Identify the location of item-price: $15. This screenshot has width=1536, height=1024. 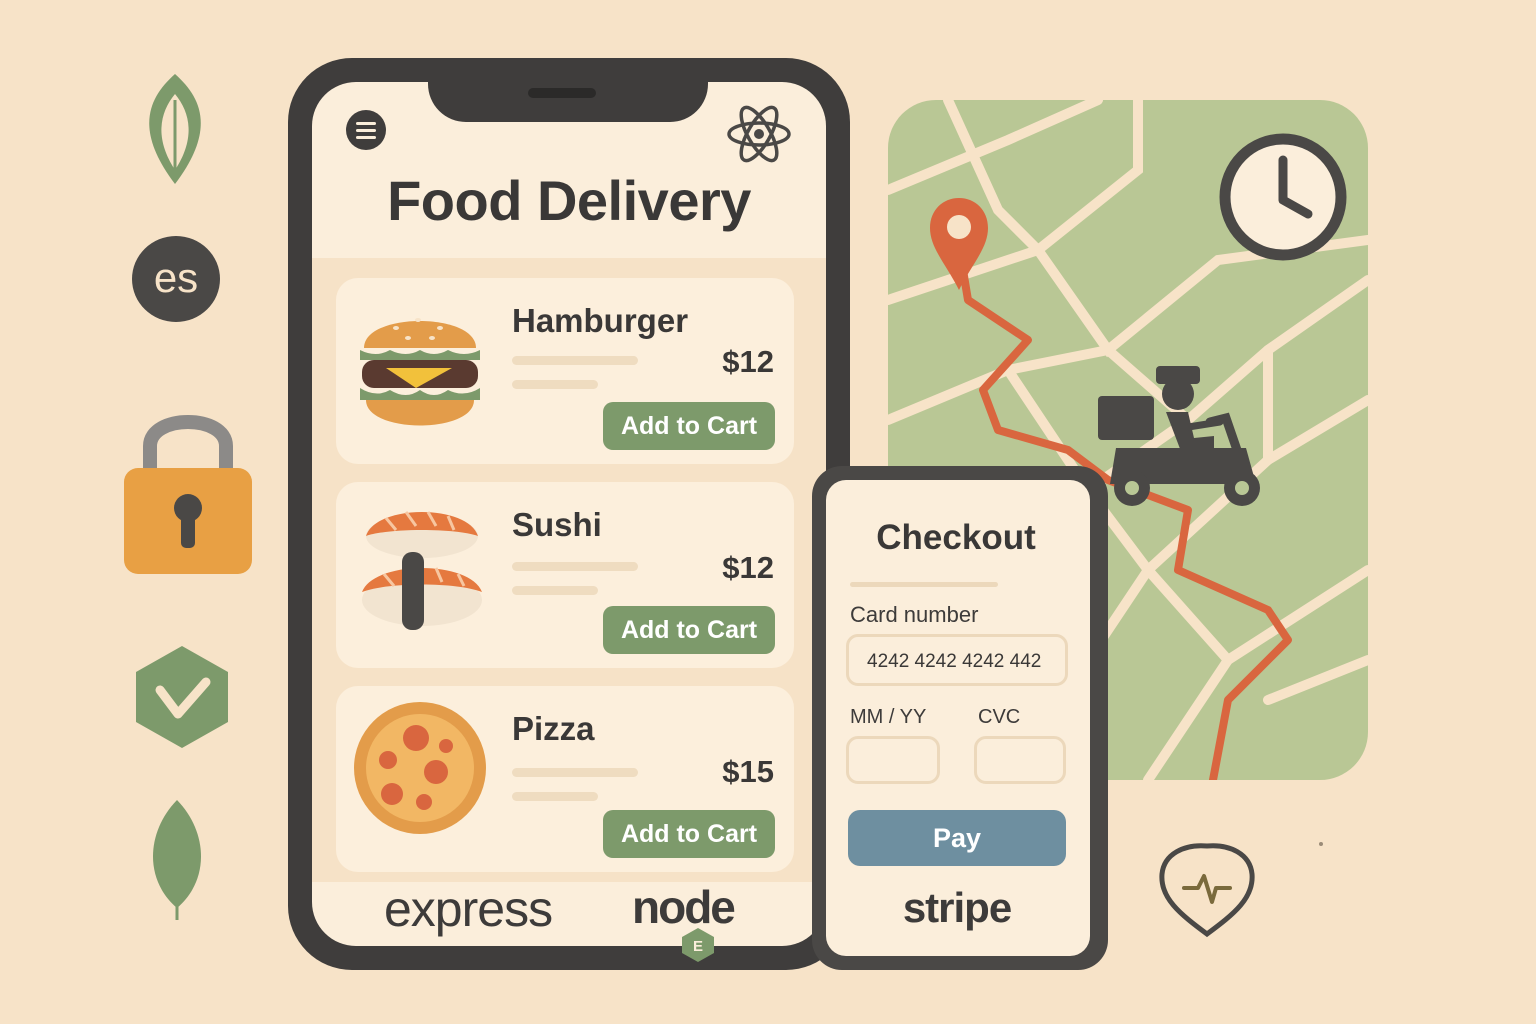
(748, 771).